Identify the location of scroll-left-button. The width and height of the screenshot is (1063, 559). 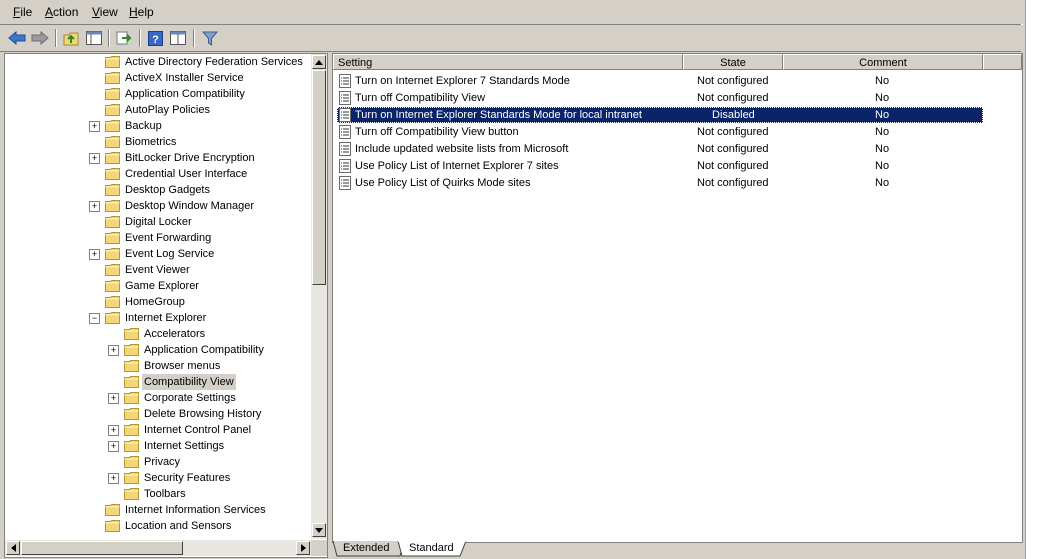
(13, 548).